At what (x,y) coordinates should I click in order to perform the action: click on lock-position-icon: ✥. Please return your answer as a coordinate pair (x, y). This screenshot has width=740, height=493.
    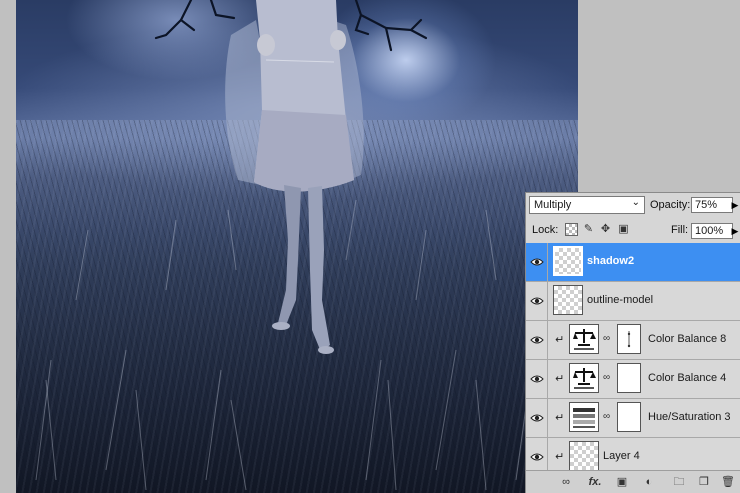
    Looking at the image, I should click on (605, 229).